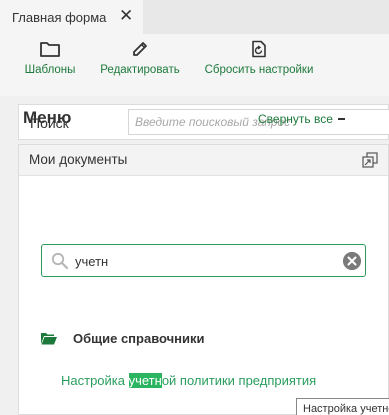 The width and height of the screenshot is (389, 415). What do you see at coordinates (140, 70) in the screenshot?
I see `edit-label: Редактировать` at bounding box center [140, 70].